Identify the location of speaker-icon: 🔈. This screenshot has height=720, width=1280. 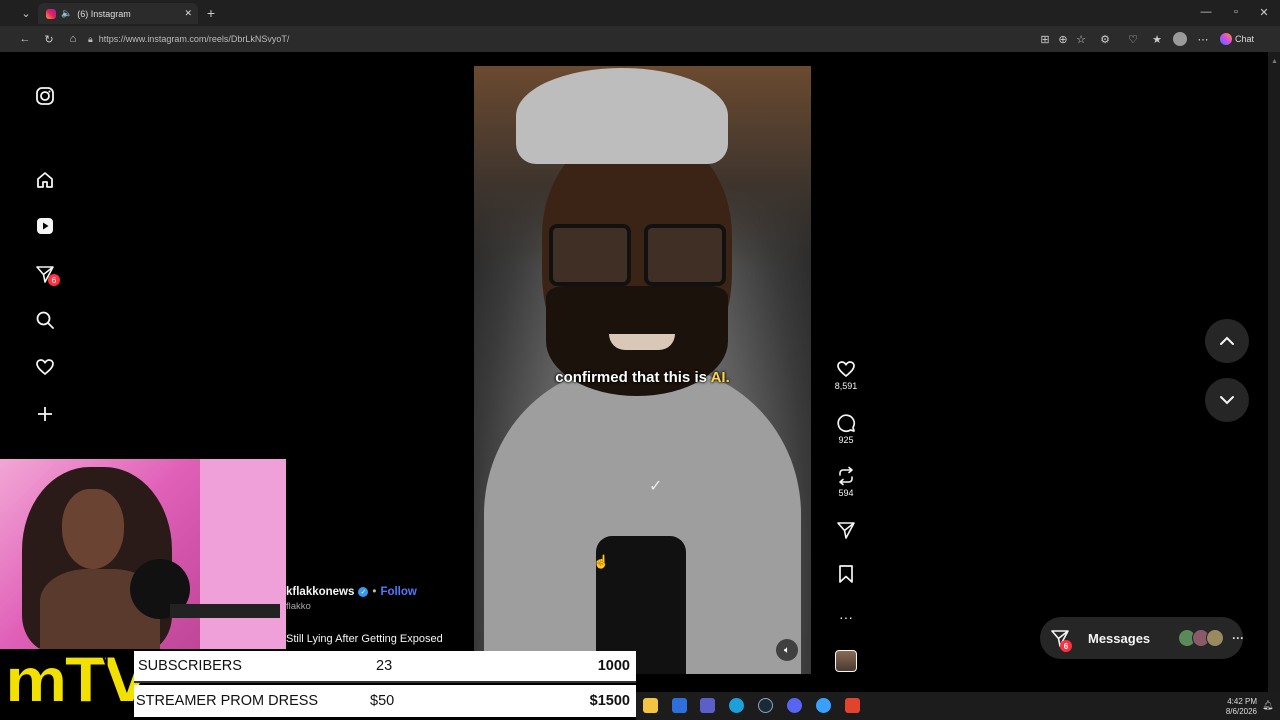
(66, 13).